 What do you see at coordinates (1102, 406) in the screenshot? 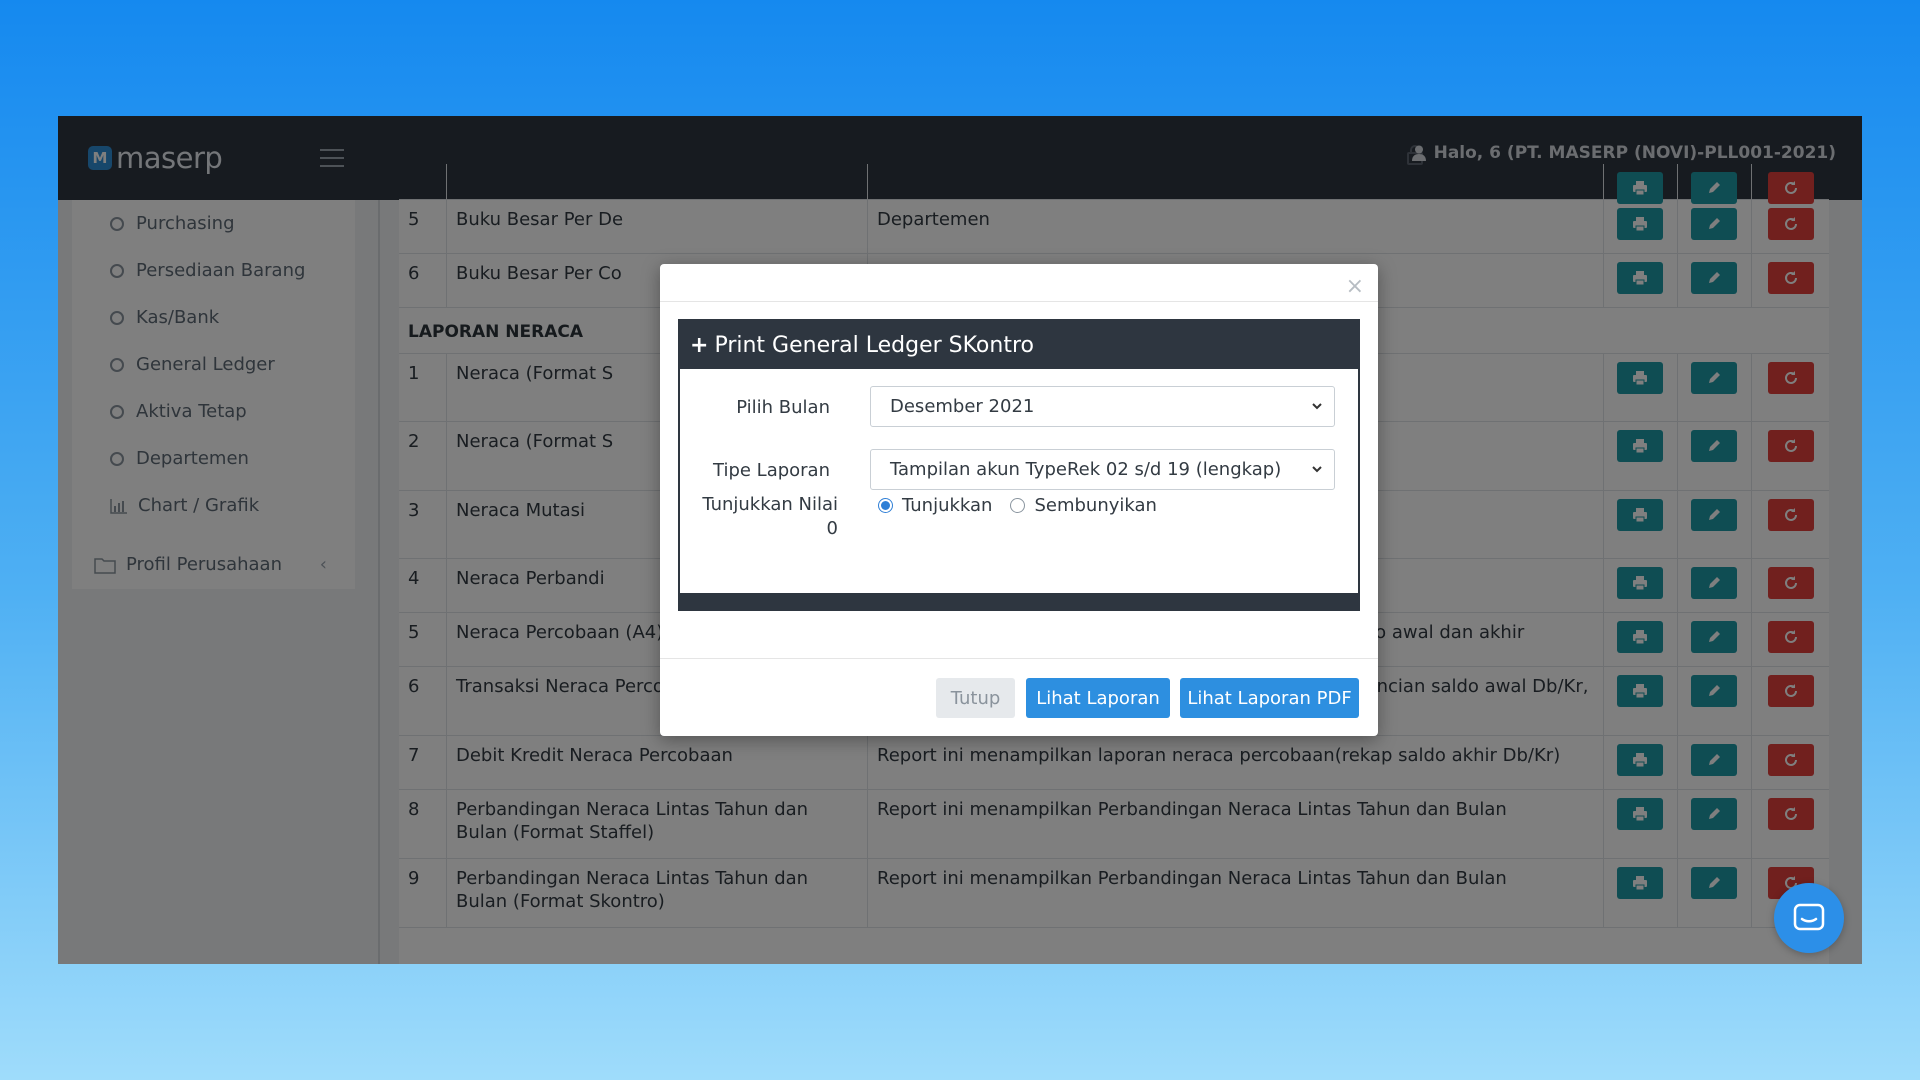
I see `bulan-select: Desember 2021` at bounding box center [1102, 406].